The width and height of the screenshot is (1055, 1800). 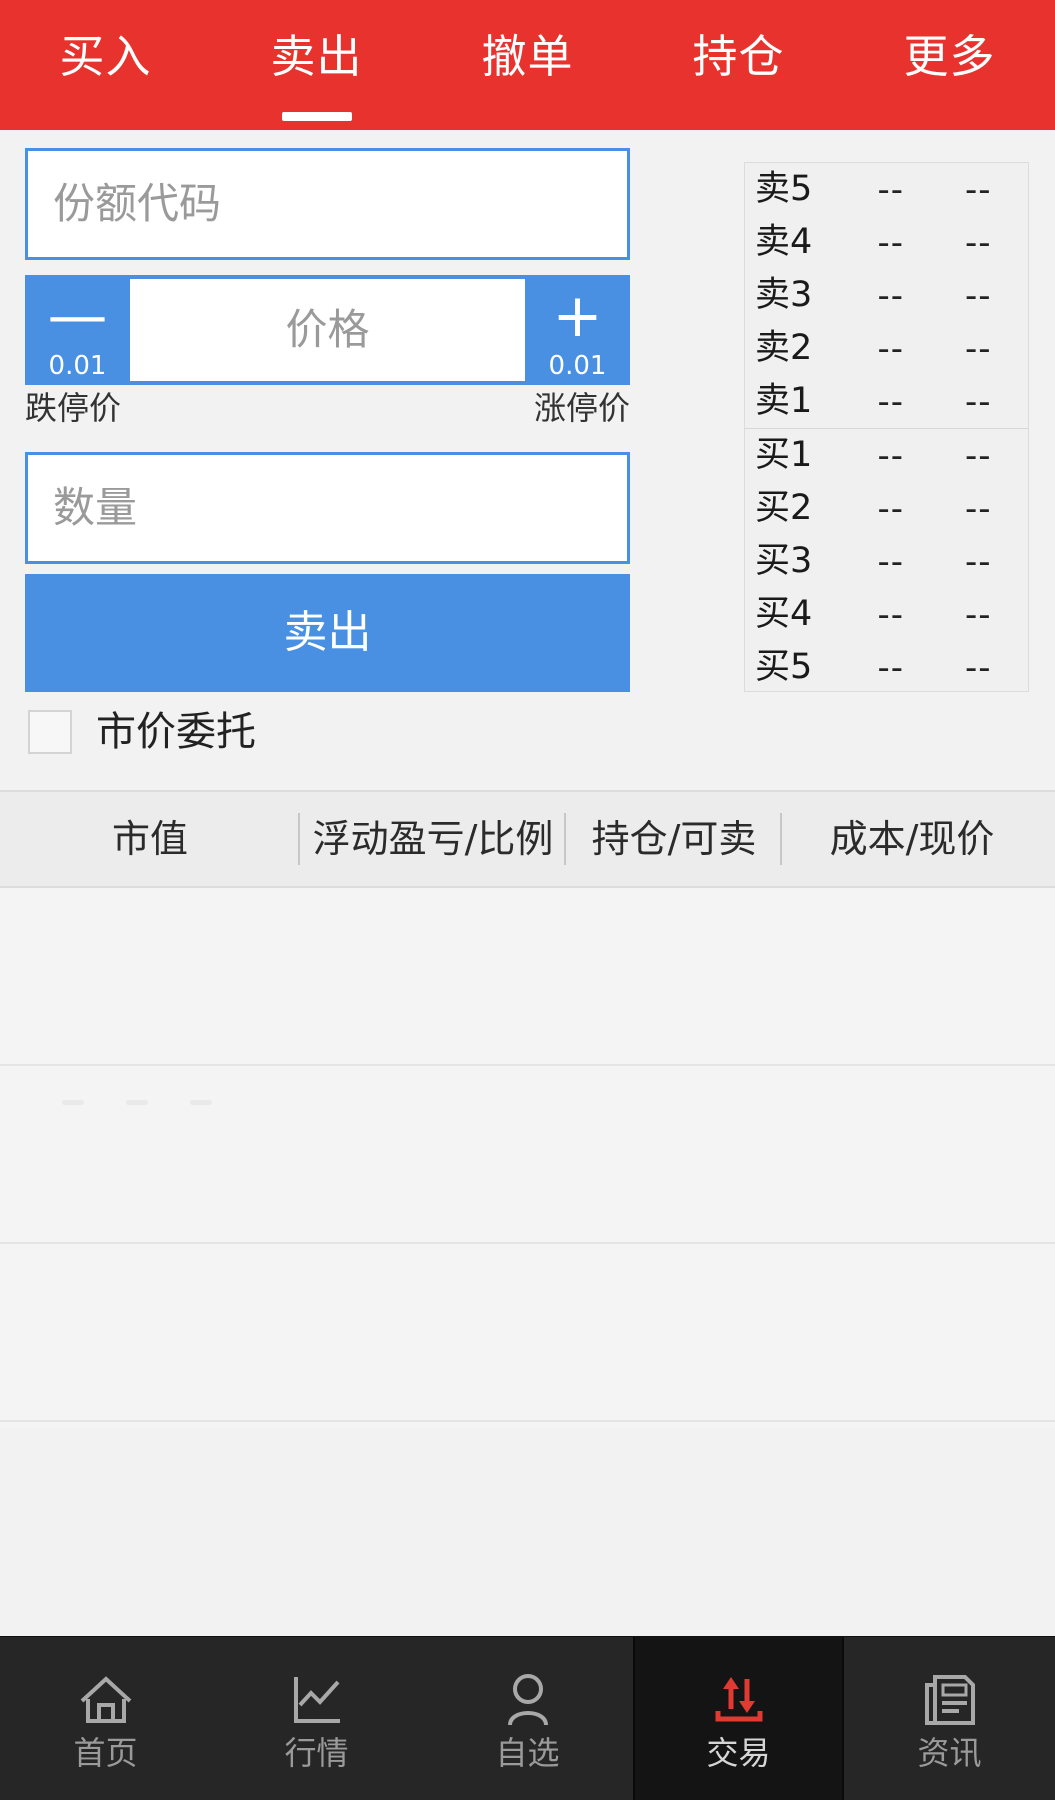 What do you see at coordinates (891, 401) in the screenshot?
I see `ob-ask1-price: --` at bounding box center [891, 401].